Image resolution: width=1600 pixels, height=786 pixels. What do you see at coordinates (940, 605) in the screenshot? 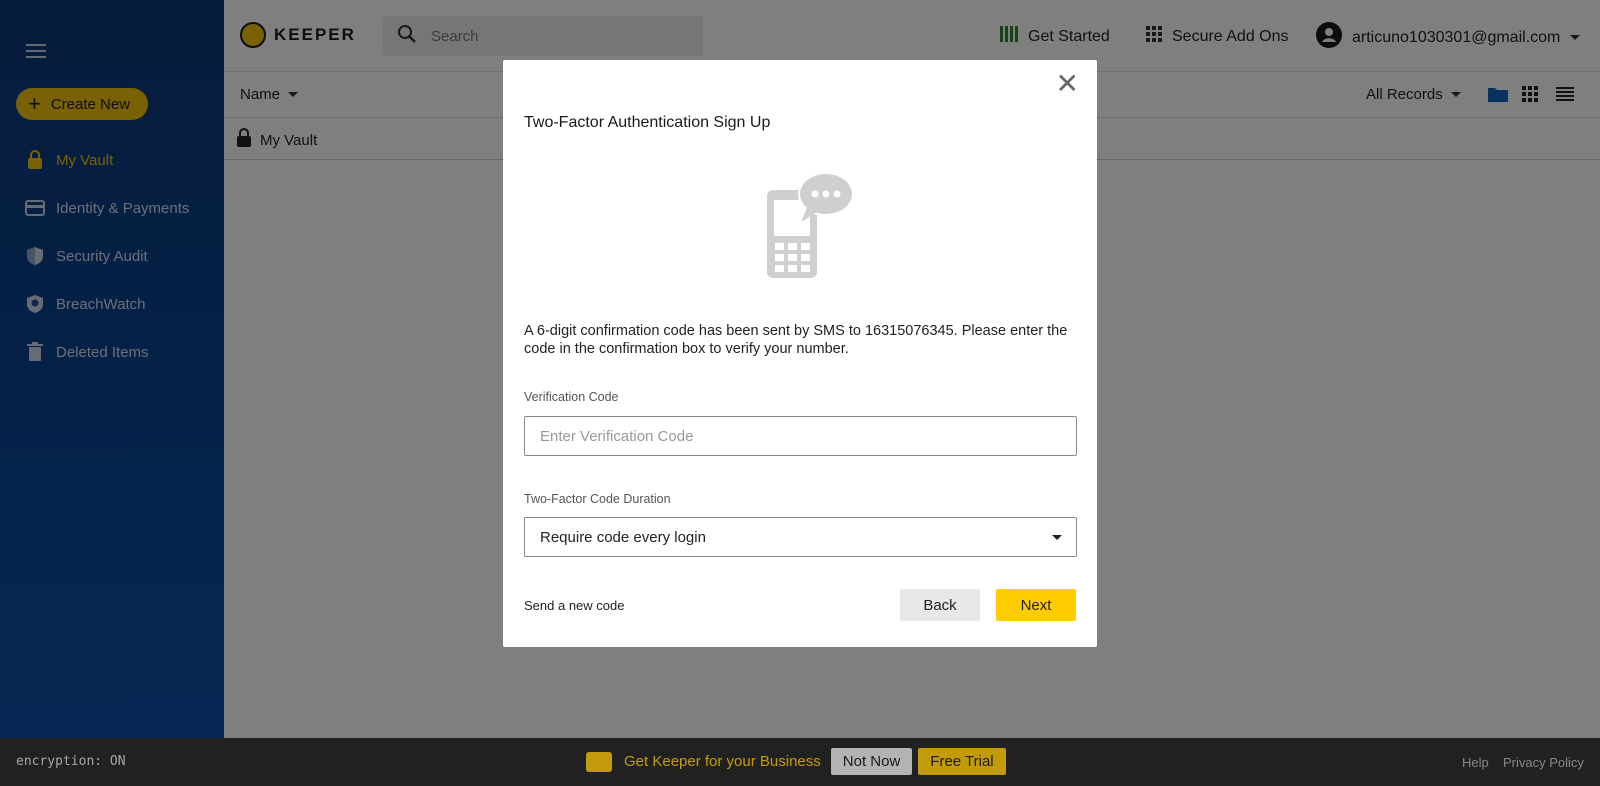
I see `back-button: Back` at bounding box center [940, 605].